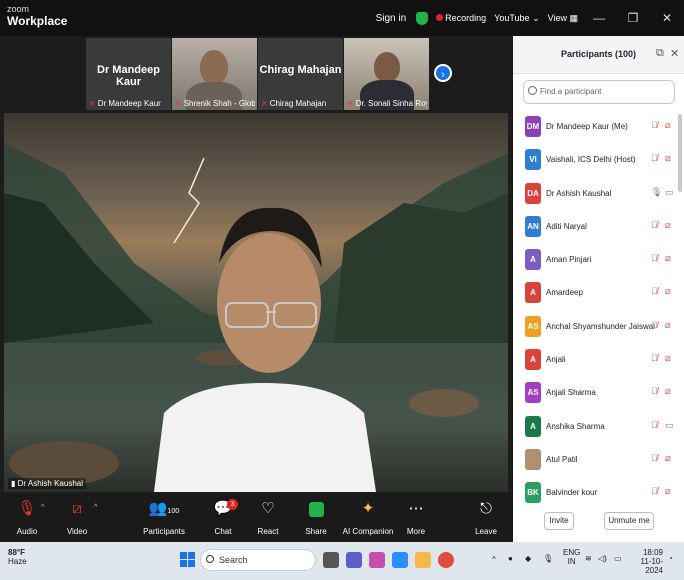 This screenshot has height=580, width=684. Describe the element at coordinates (536, 17) in the screenshot. I see `chevron-down-icon: ⌄` at that location.